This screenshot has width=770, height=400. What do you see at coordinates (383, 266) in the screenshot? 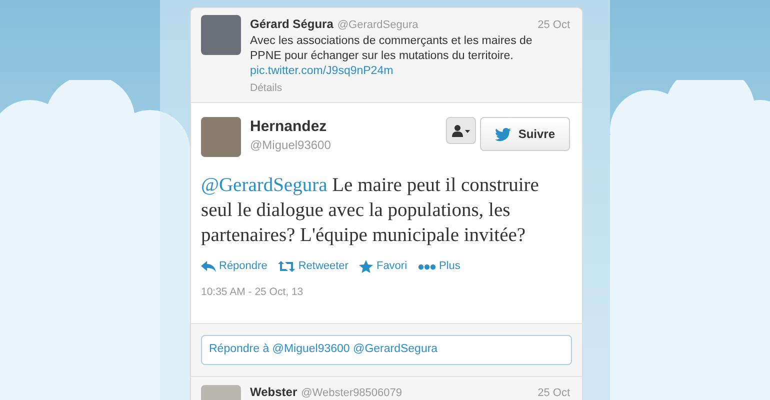
I see `favorite-button: Favori` at bounding box center [383, 266].